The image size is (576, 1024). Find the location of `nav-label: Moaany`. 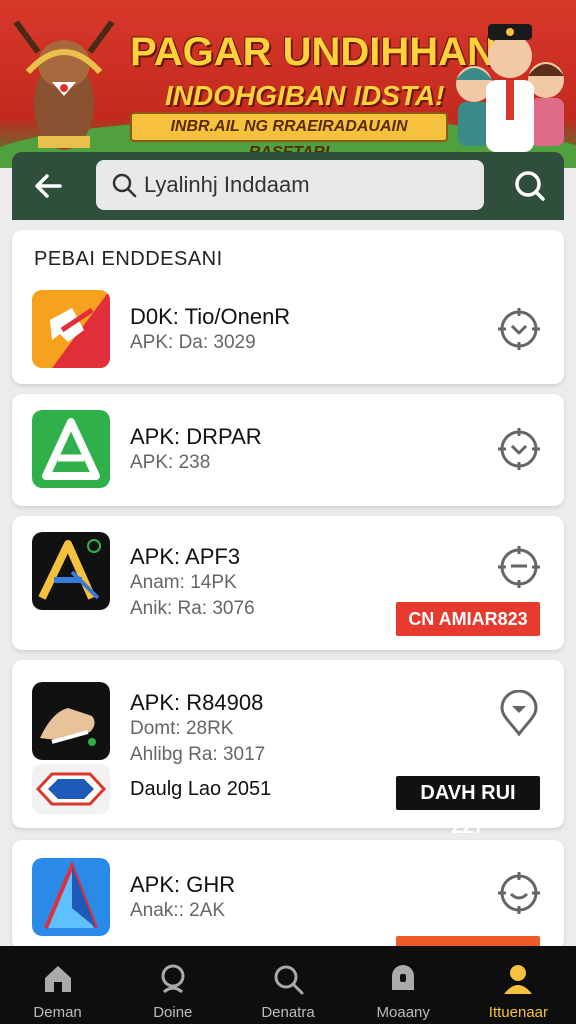

nav-label: Moaany is located at coordinates (403, 1012).